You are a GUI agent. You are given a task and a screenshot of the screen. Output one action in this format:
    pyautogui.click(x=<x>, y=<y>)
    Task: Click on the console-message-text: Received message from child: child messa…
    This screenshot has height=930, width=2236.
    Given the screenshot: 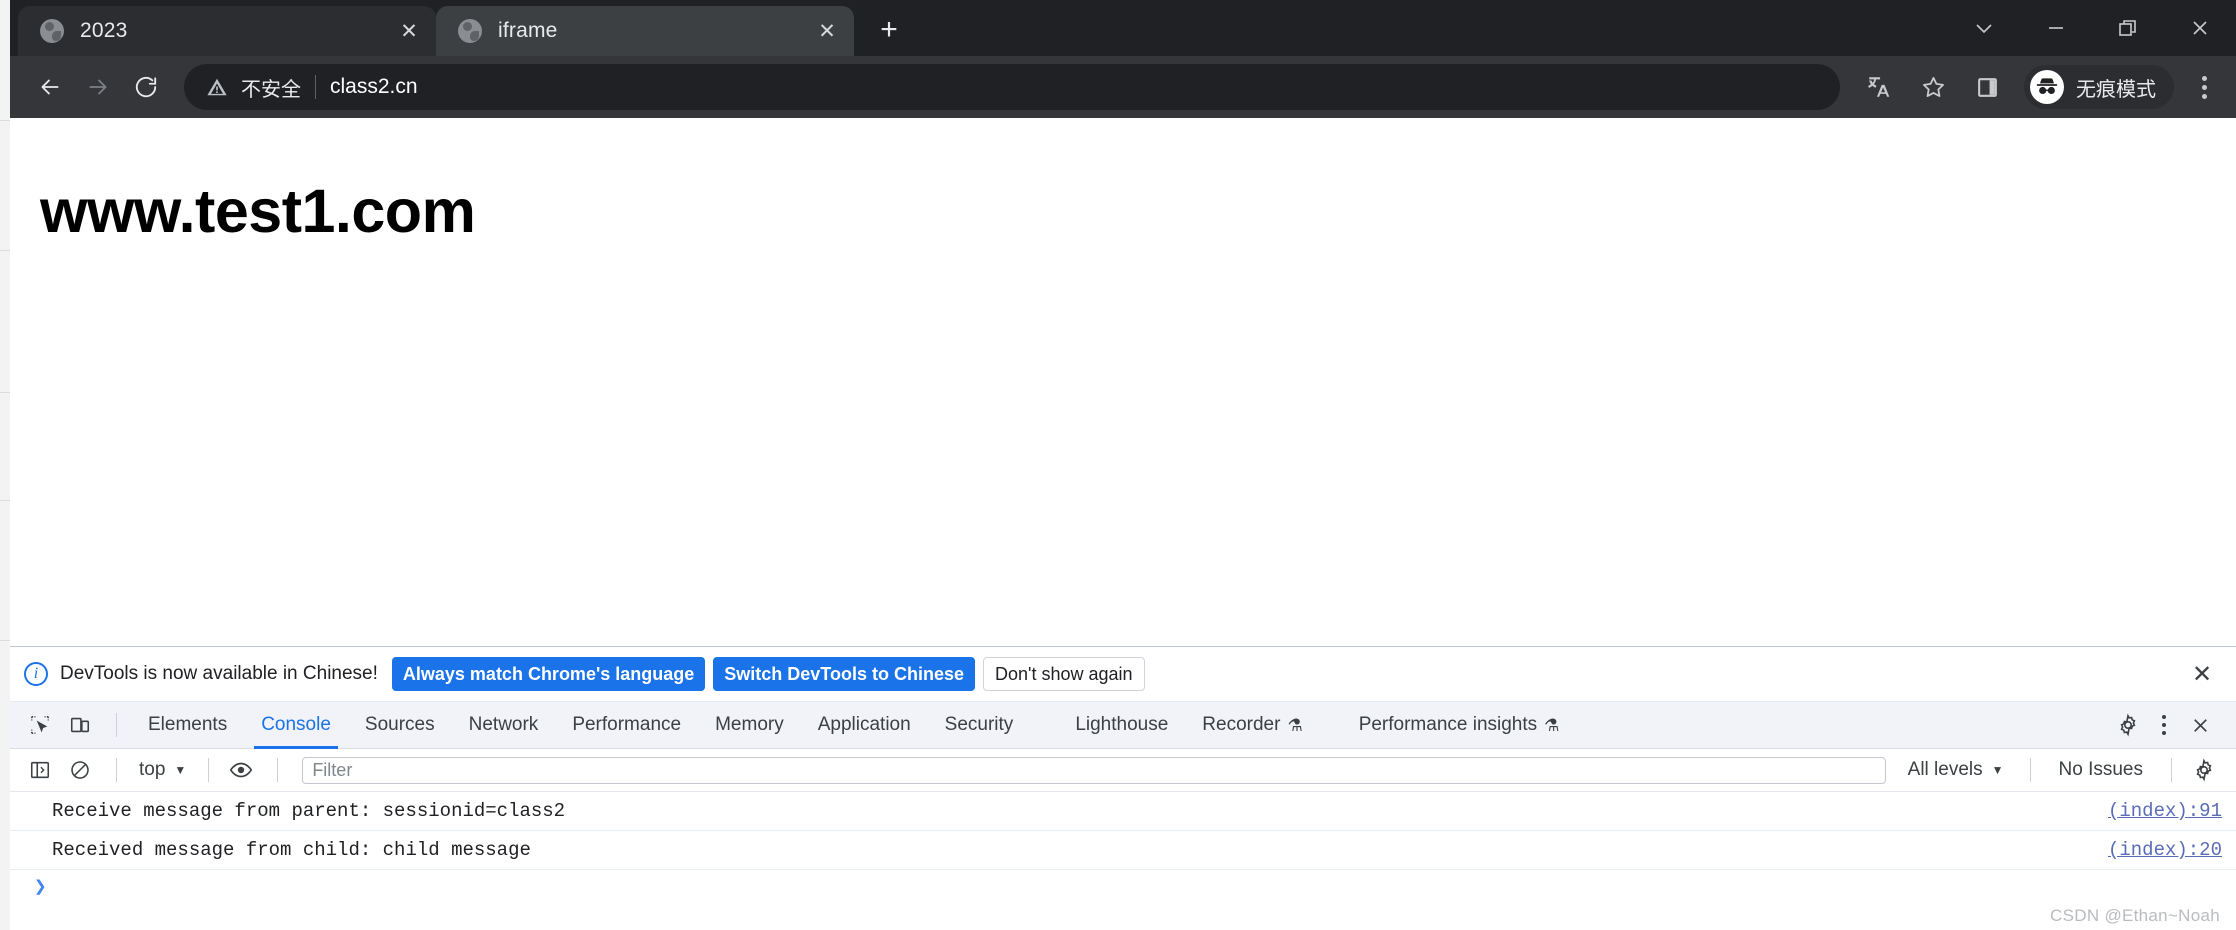 What is the action you would take?
    pyautogui.click(x=291, y=850)
    